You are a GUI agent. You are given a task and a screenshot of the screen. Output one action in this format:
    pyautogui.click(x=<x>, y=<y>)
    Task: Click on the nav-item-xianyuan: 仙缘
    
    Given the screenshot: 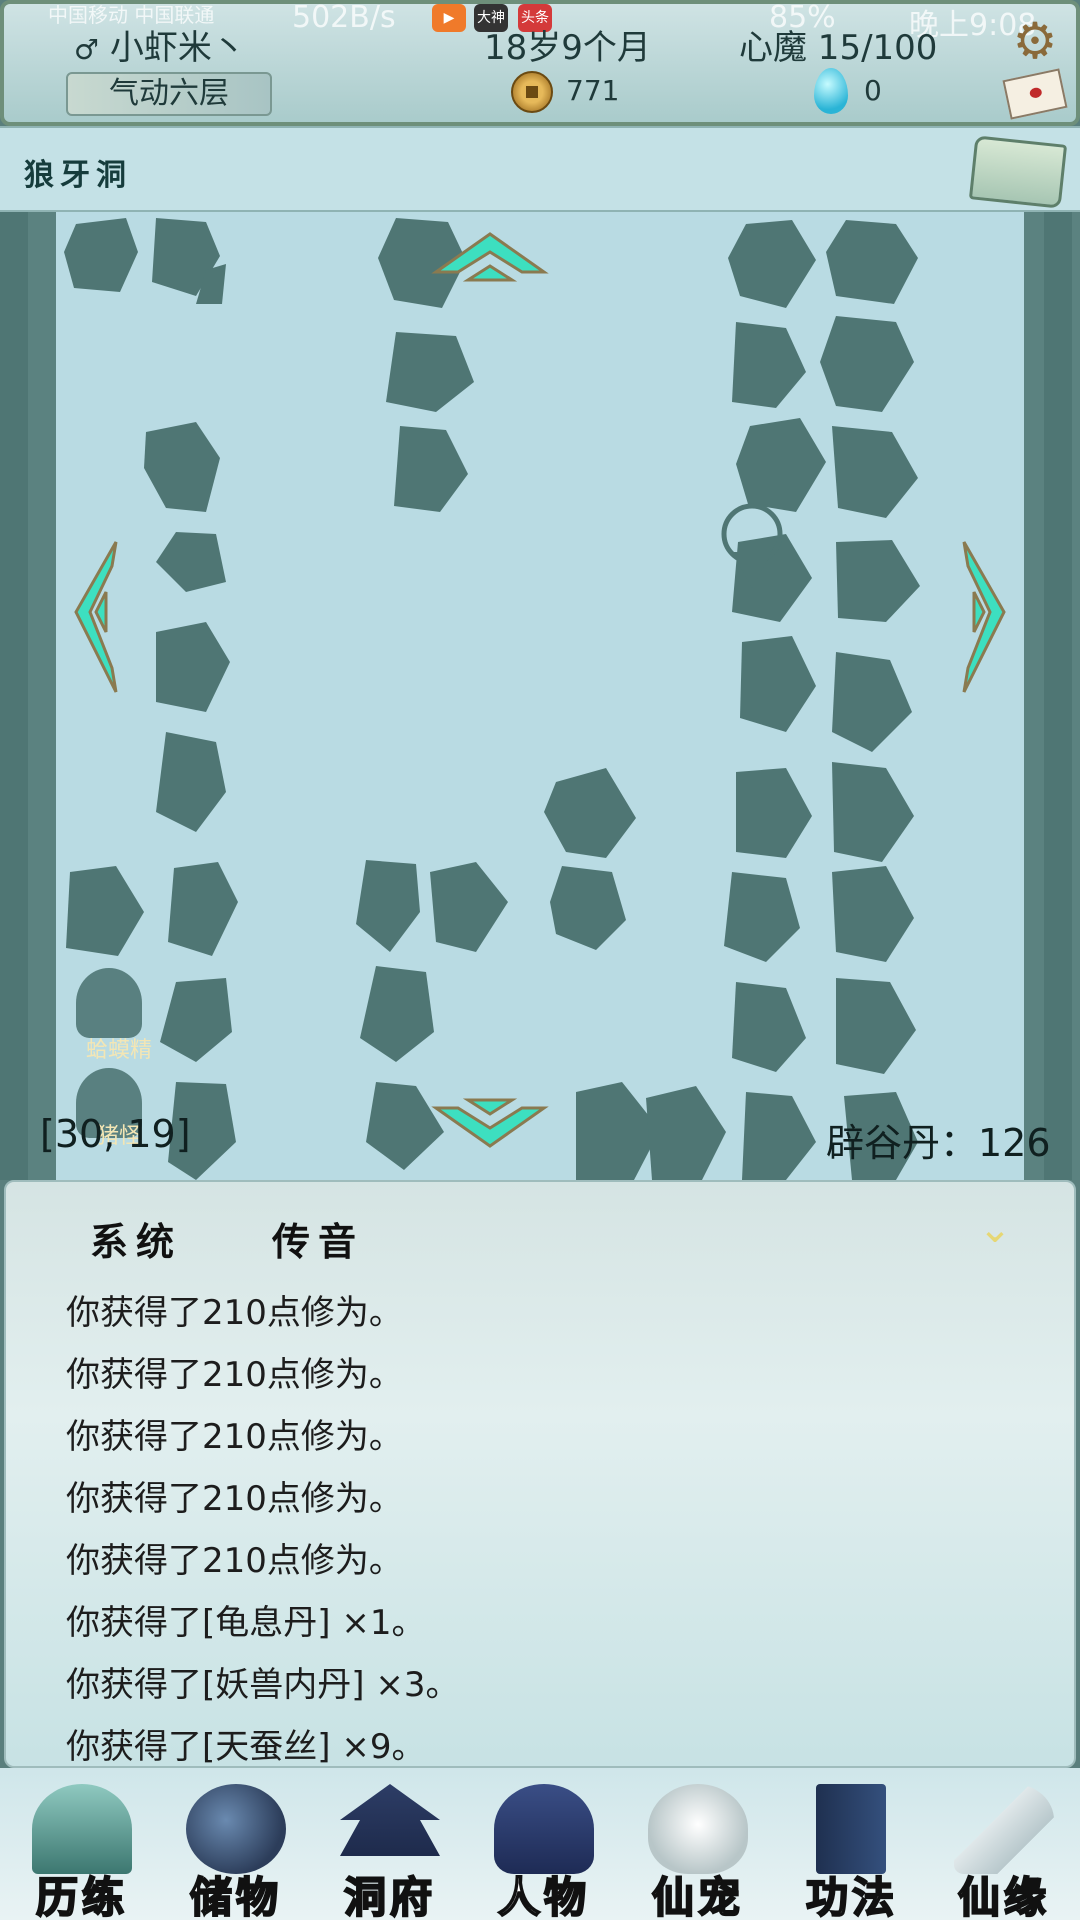 What is the action you would take?
    pyautogui.click(x=1004, y=1844)
    